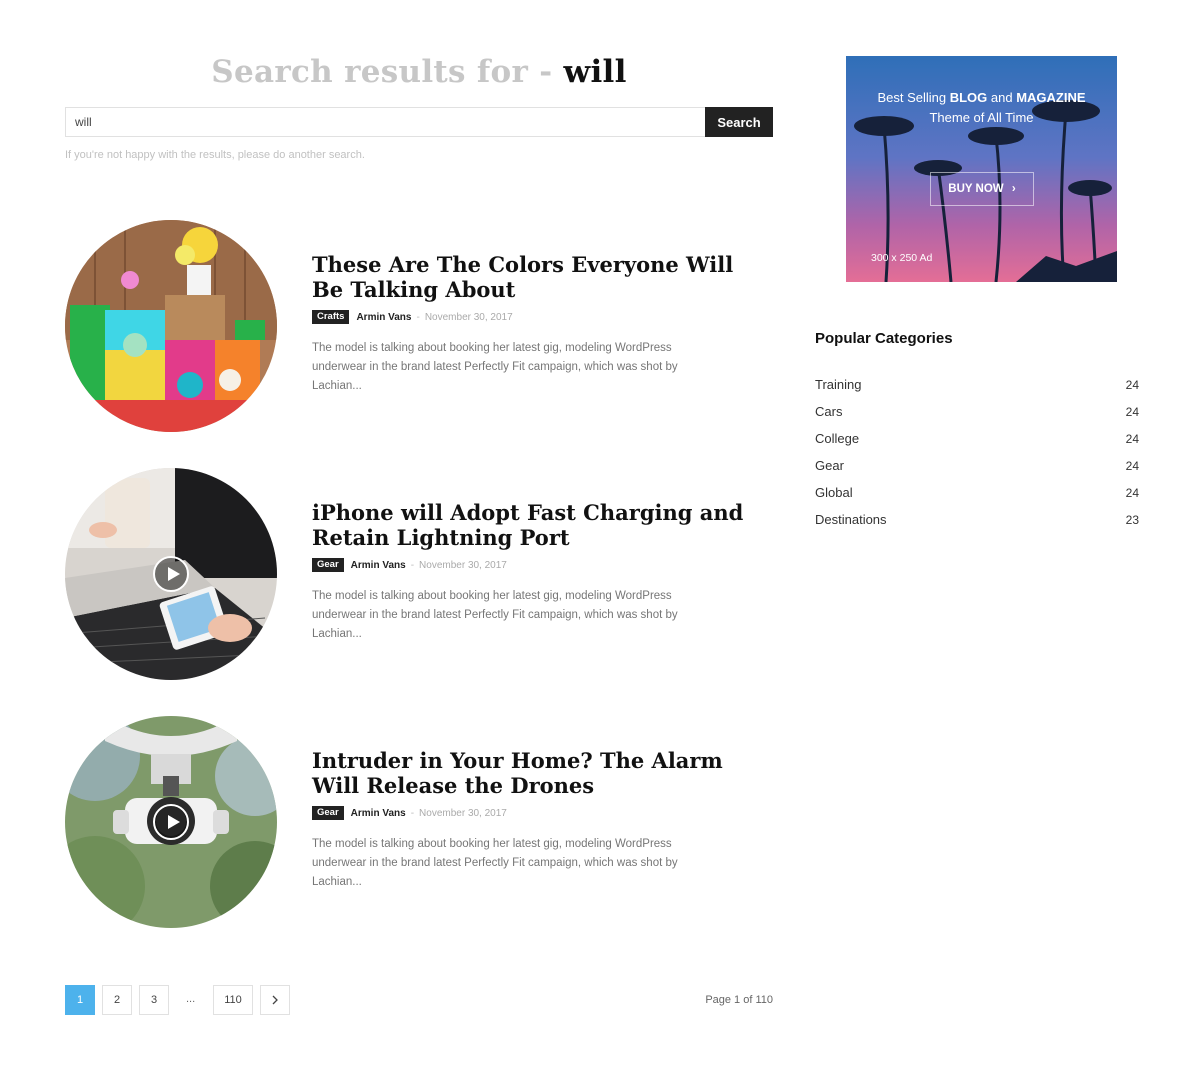 This screenshot has height=1076, width=1200. Describe the element at coordinates (829, 465) in the screenshot. I see `category-name: Gear` at that location.